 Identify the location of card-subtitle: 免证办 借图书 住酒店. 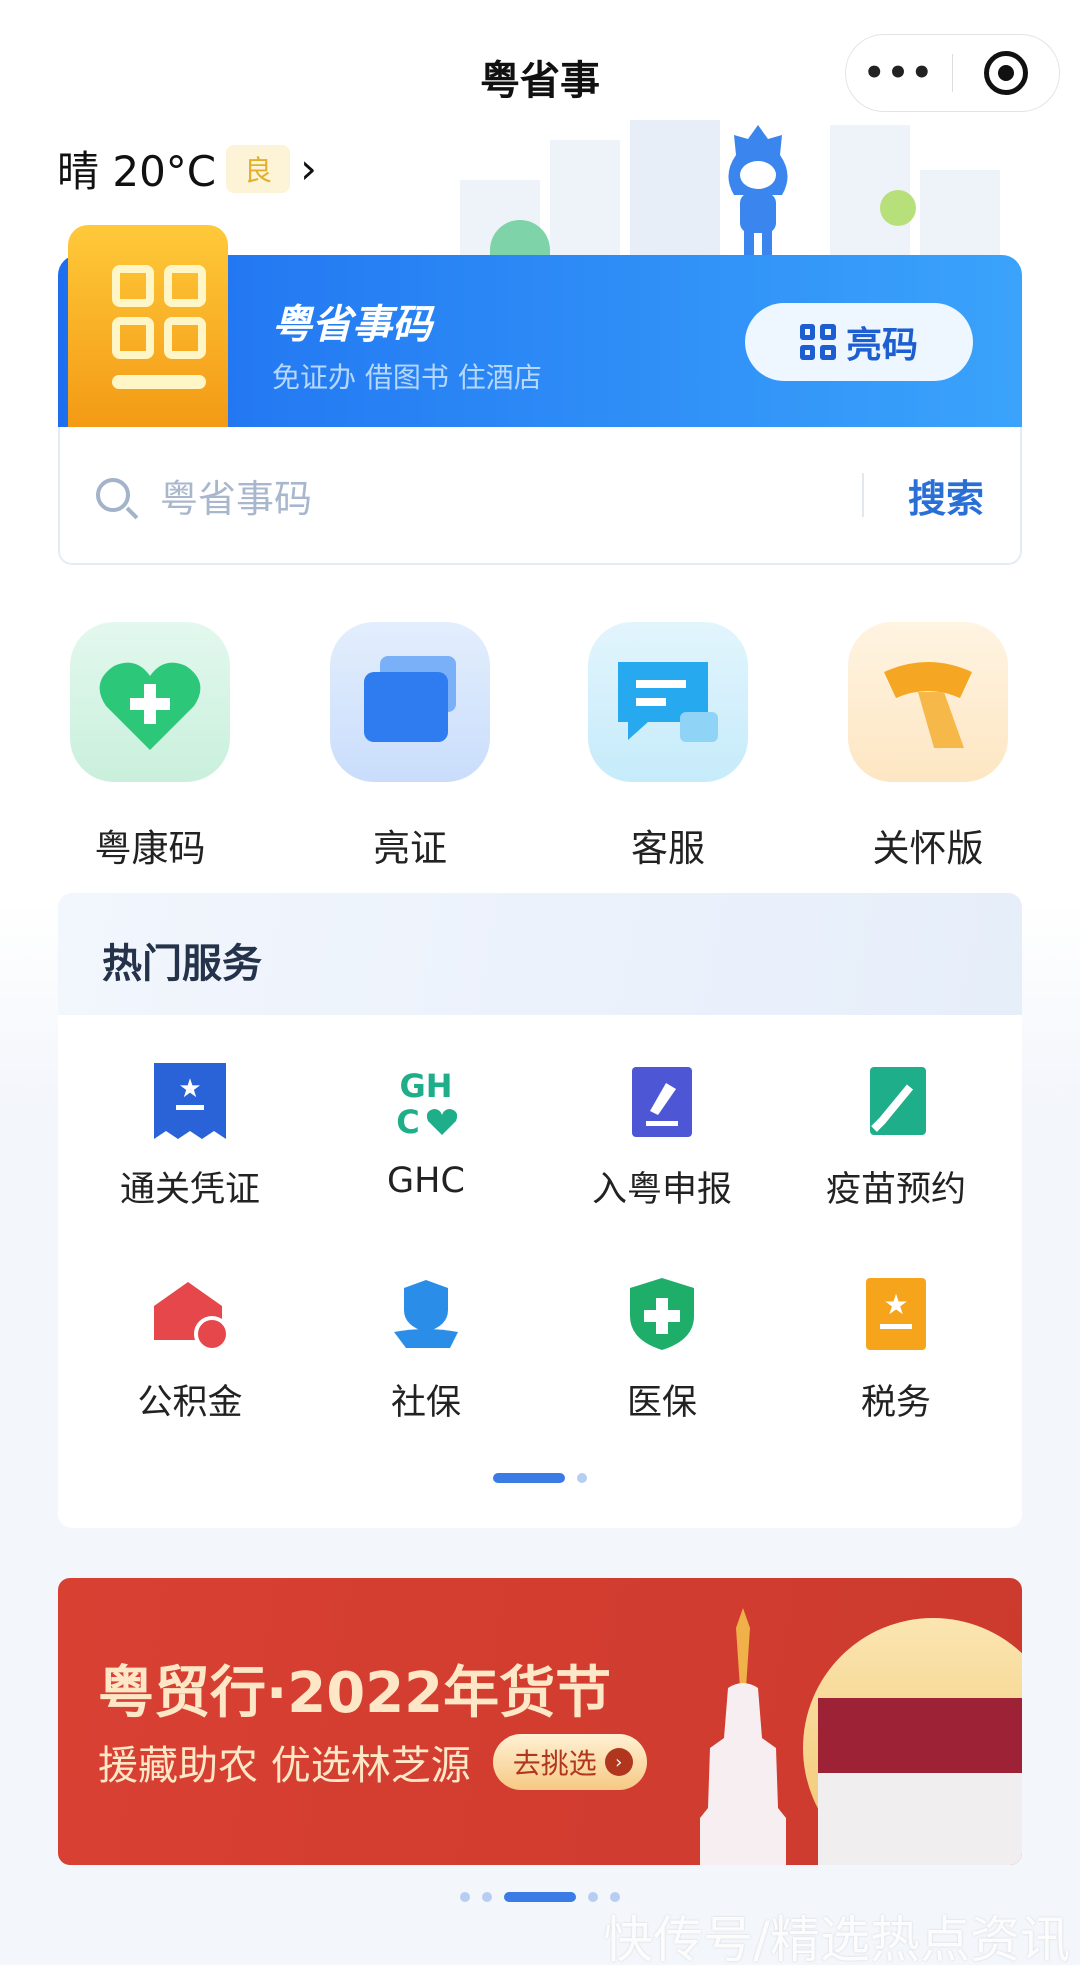
(407, 377).